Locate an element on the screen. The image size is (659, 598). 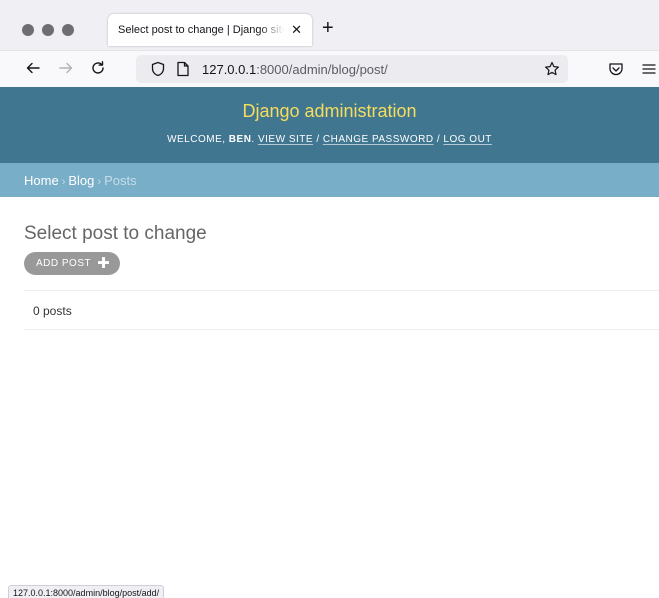
result-count: 0 posts is located at coordinates (52, 311).